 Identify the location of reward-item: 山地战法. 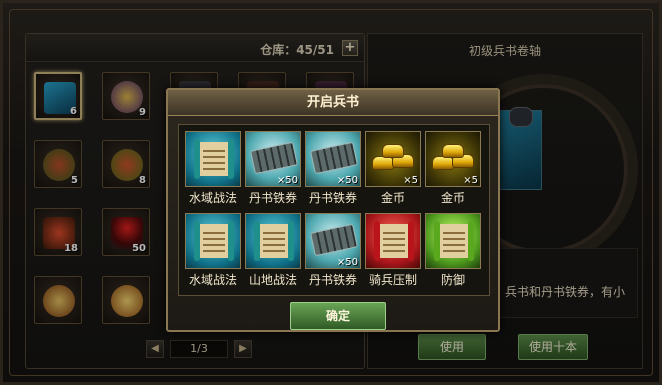
(273, 250).